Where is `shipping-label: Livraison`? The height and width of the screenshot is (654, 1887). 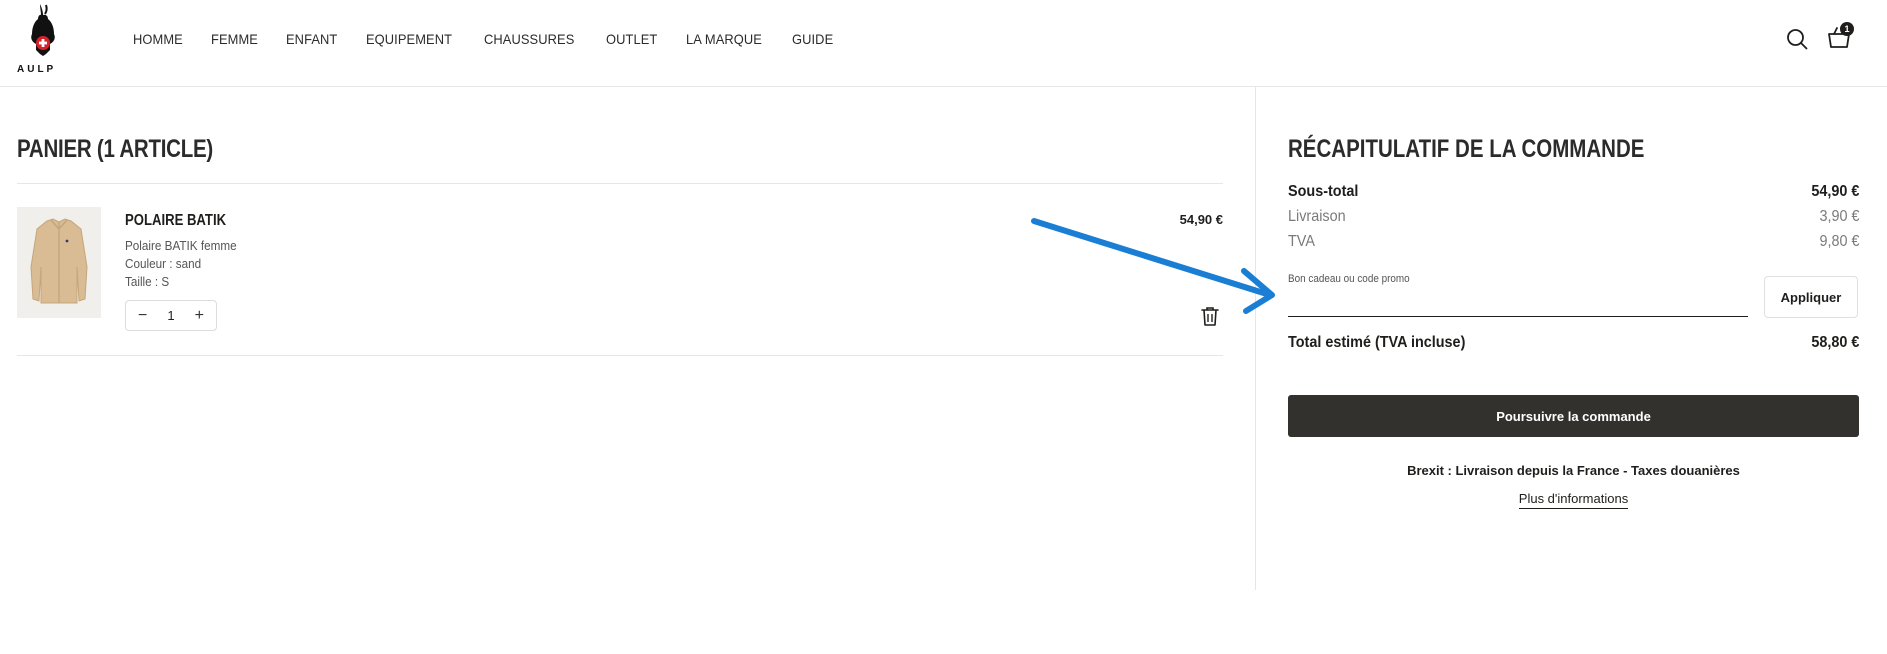 shipping-label: Livraison is located at coordinates (1317, 216).